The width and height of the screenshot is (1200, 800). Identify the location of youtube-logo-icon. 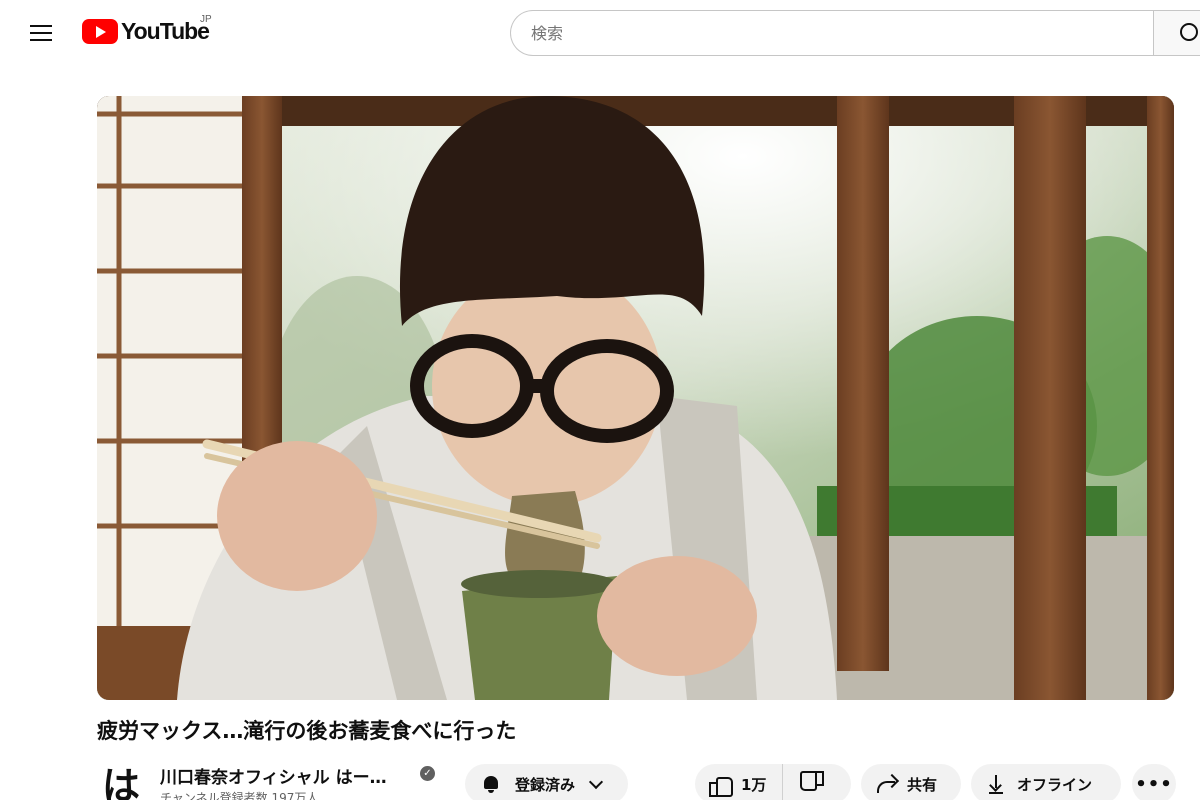
(100, 31).